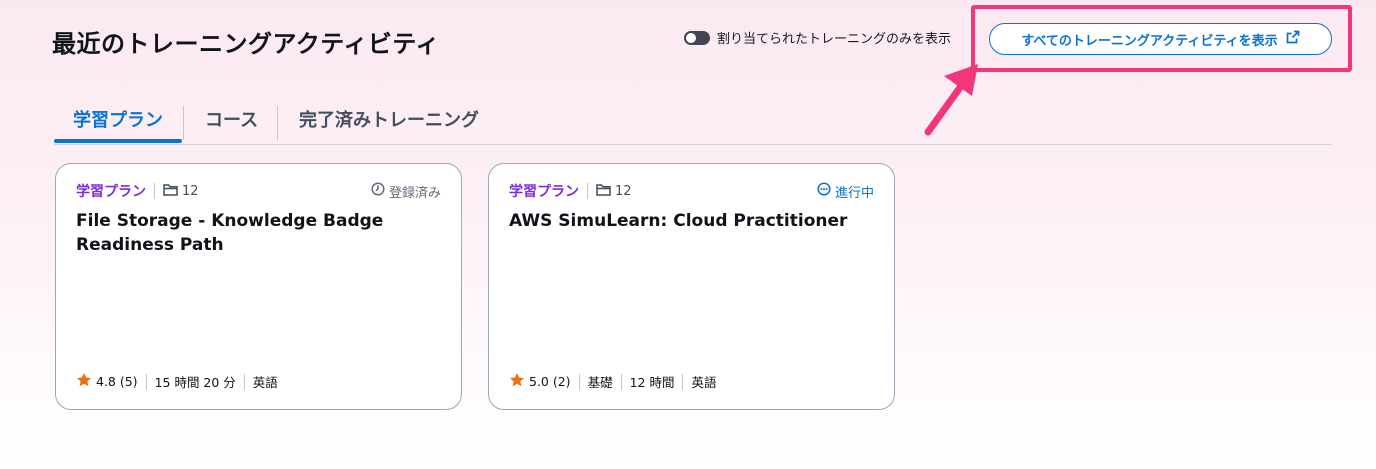  What do you see at coordinates (652, 382) in the screenshot?
I see `duration: 12 時間` at bounding box center [652, 382].